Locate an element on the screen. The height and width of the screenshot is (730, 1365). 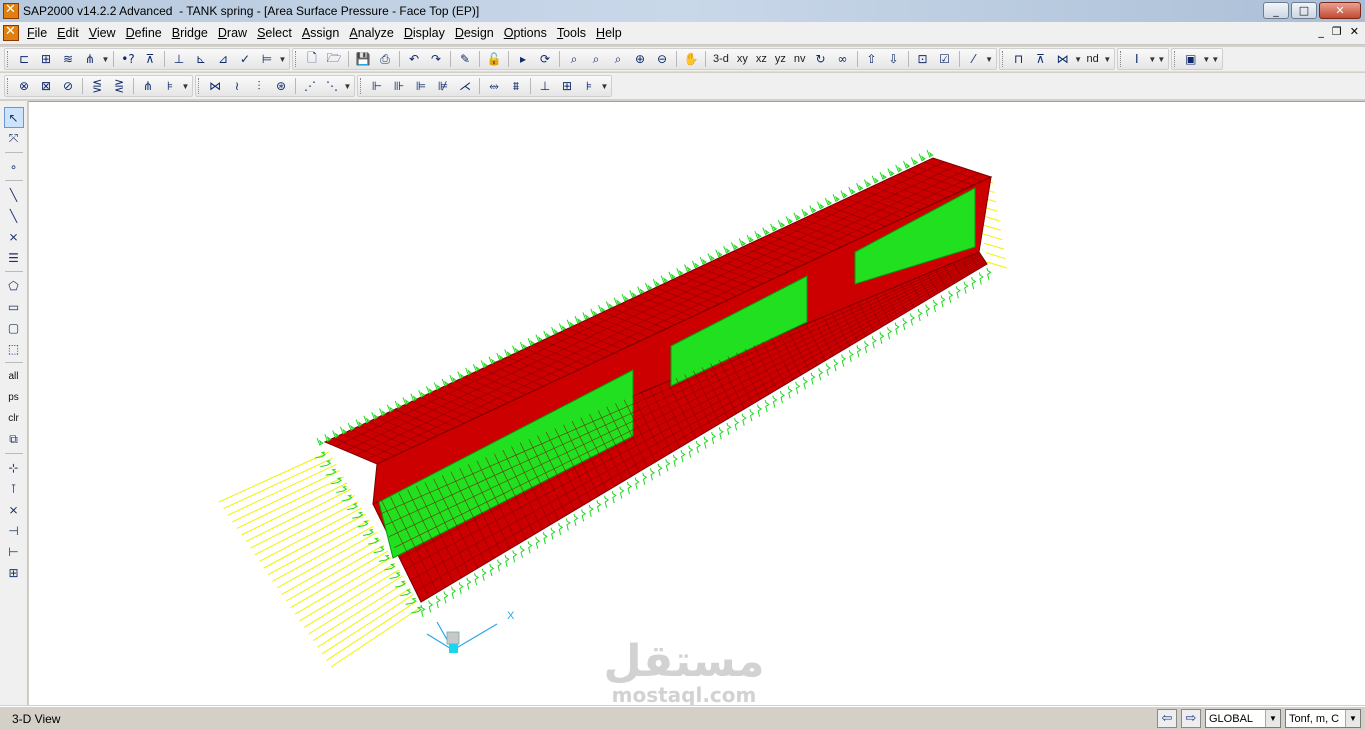
lock-icon: 🔓 is located at coordinates (494, 59).